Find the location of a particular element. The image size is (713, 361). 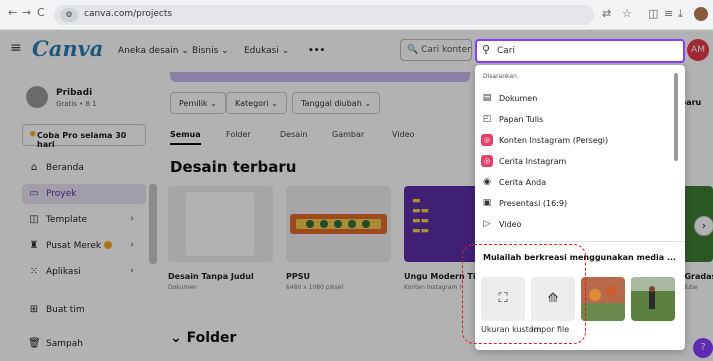

profile-name: Pribadi is located at coordinates (74, 93).